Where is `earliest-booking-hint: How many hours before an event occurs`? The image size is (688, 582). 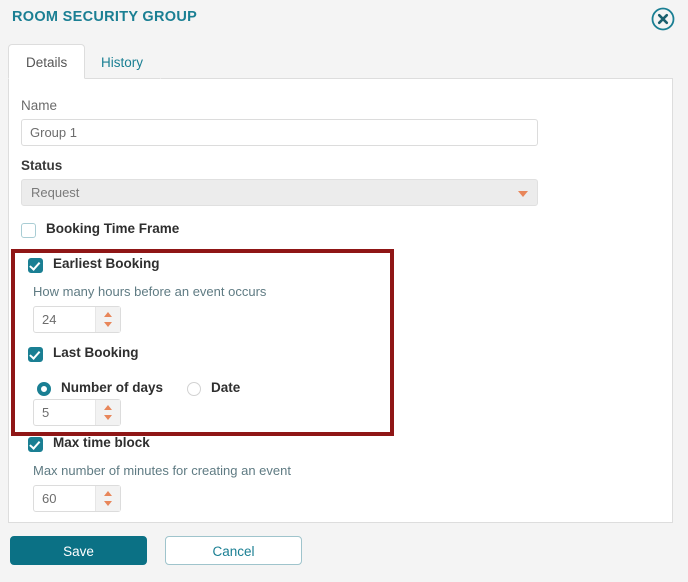 earliest-booking-hint: How many hours before an event occurs is located at coordinates (150, 291).